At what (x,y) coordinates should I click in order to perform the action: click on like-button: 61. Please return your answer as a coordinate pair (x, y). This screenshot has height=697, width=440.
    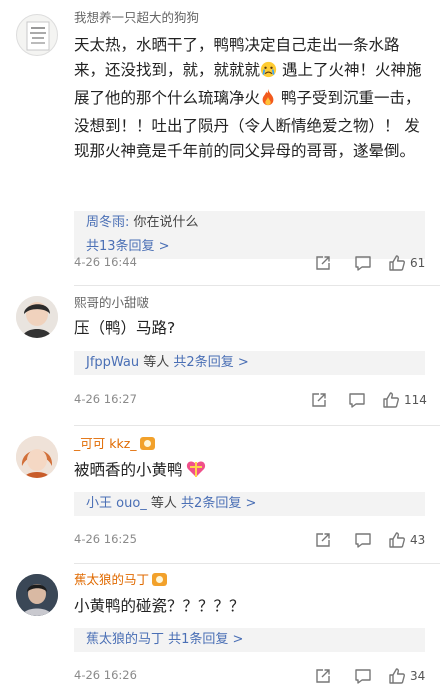
    Looking at the image, I should click on (406, 263).